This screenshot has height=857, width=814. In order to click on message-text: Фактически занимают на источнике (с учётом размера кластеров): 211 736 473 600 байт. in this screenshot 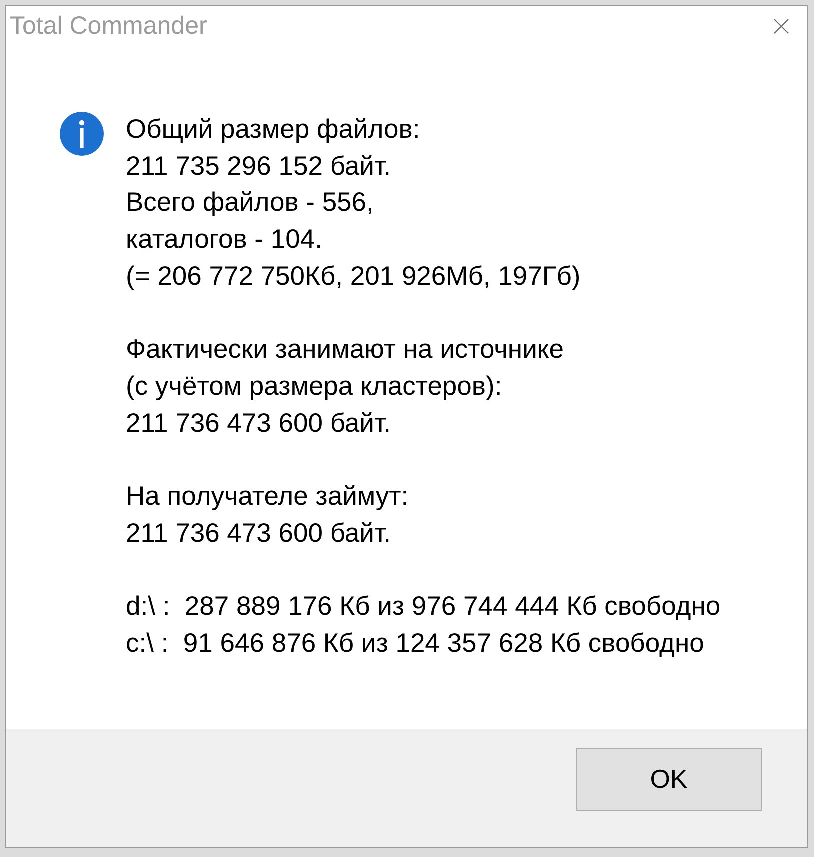, I will do `click(346, 386)`.